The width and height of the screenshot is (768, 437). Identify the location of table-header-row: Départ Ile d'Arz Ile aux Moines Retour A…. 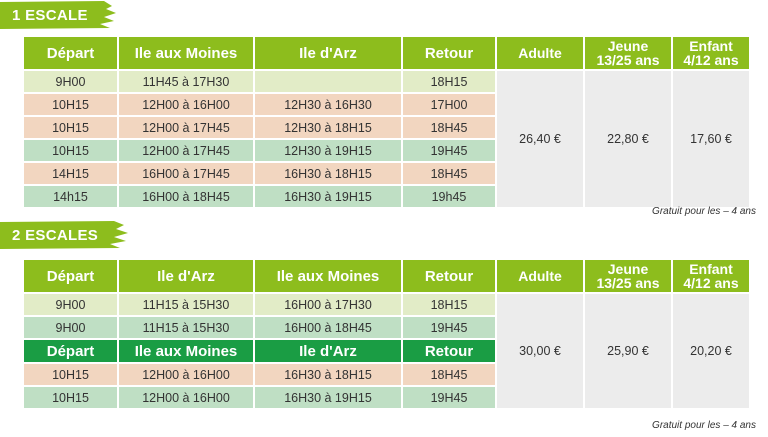
(386, 276).